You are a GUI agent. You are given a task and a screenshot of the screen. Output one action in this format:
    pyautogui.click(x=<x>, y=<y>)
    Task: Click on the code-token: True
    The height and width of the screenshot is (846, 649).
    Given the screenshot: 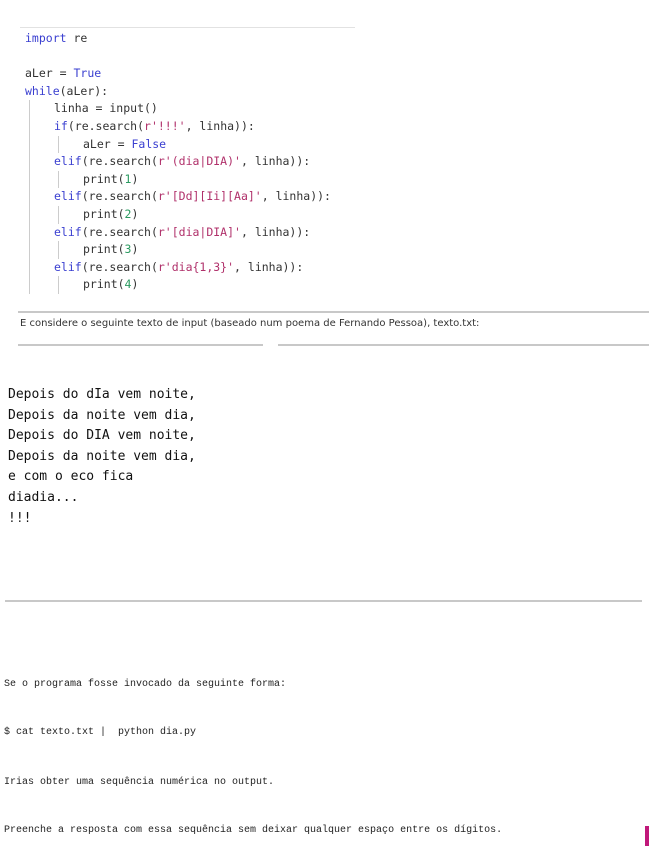 What is the action you would take?
    pyautogui.click(x=87, y=73)
    